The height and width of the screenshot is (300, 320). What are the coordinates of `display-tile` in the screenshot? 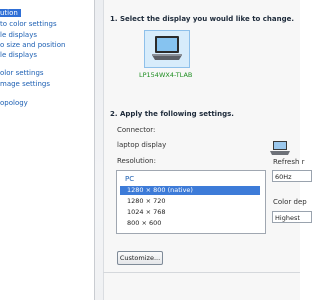 It's located at (167, 49).